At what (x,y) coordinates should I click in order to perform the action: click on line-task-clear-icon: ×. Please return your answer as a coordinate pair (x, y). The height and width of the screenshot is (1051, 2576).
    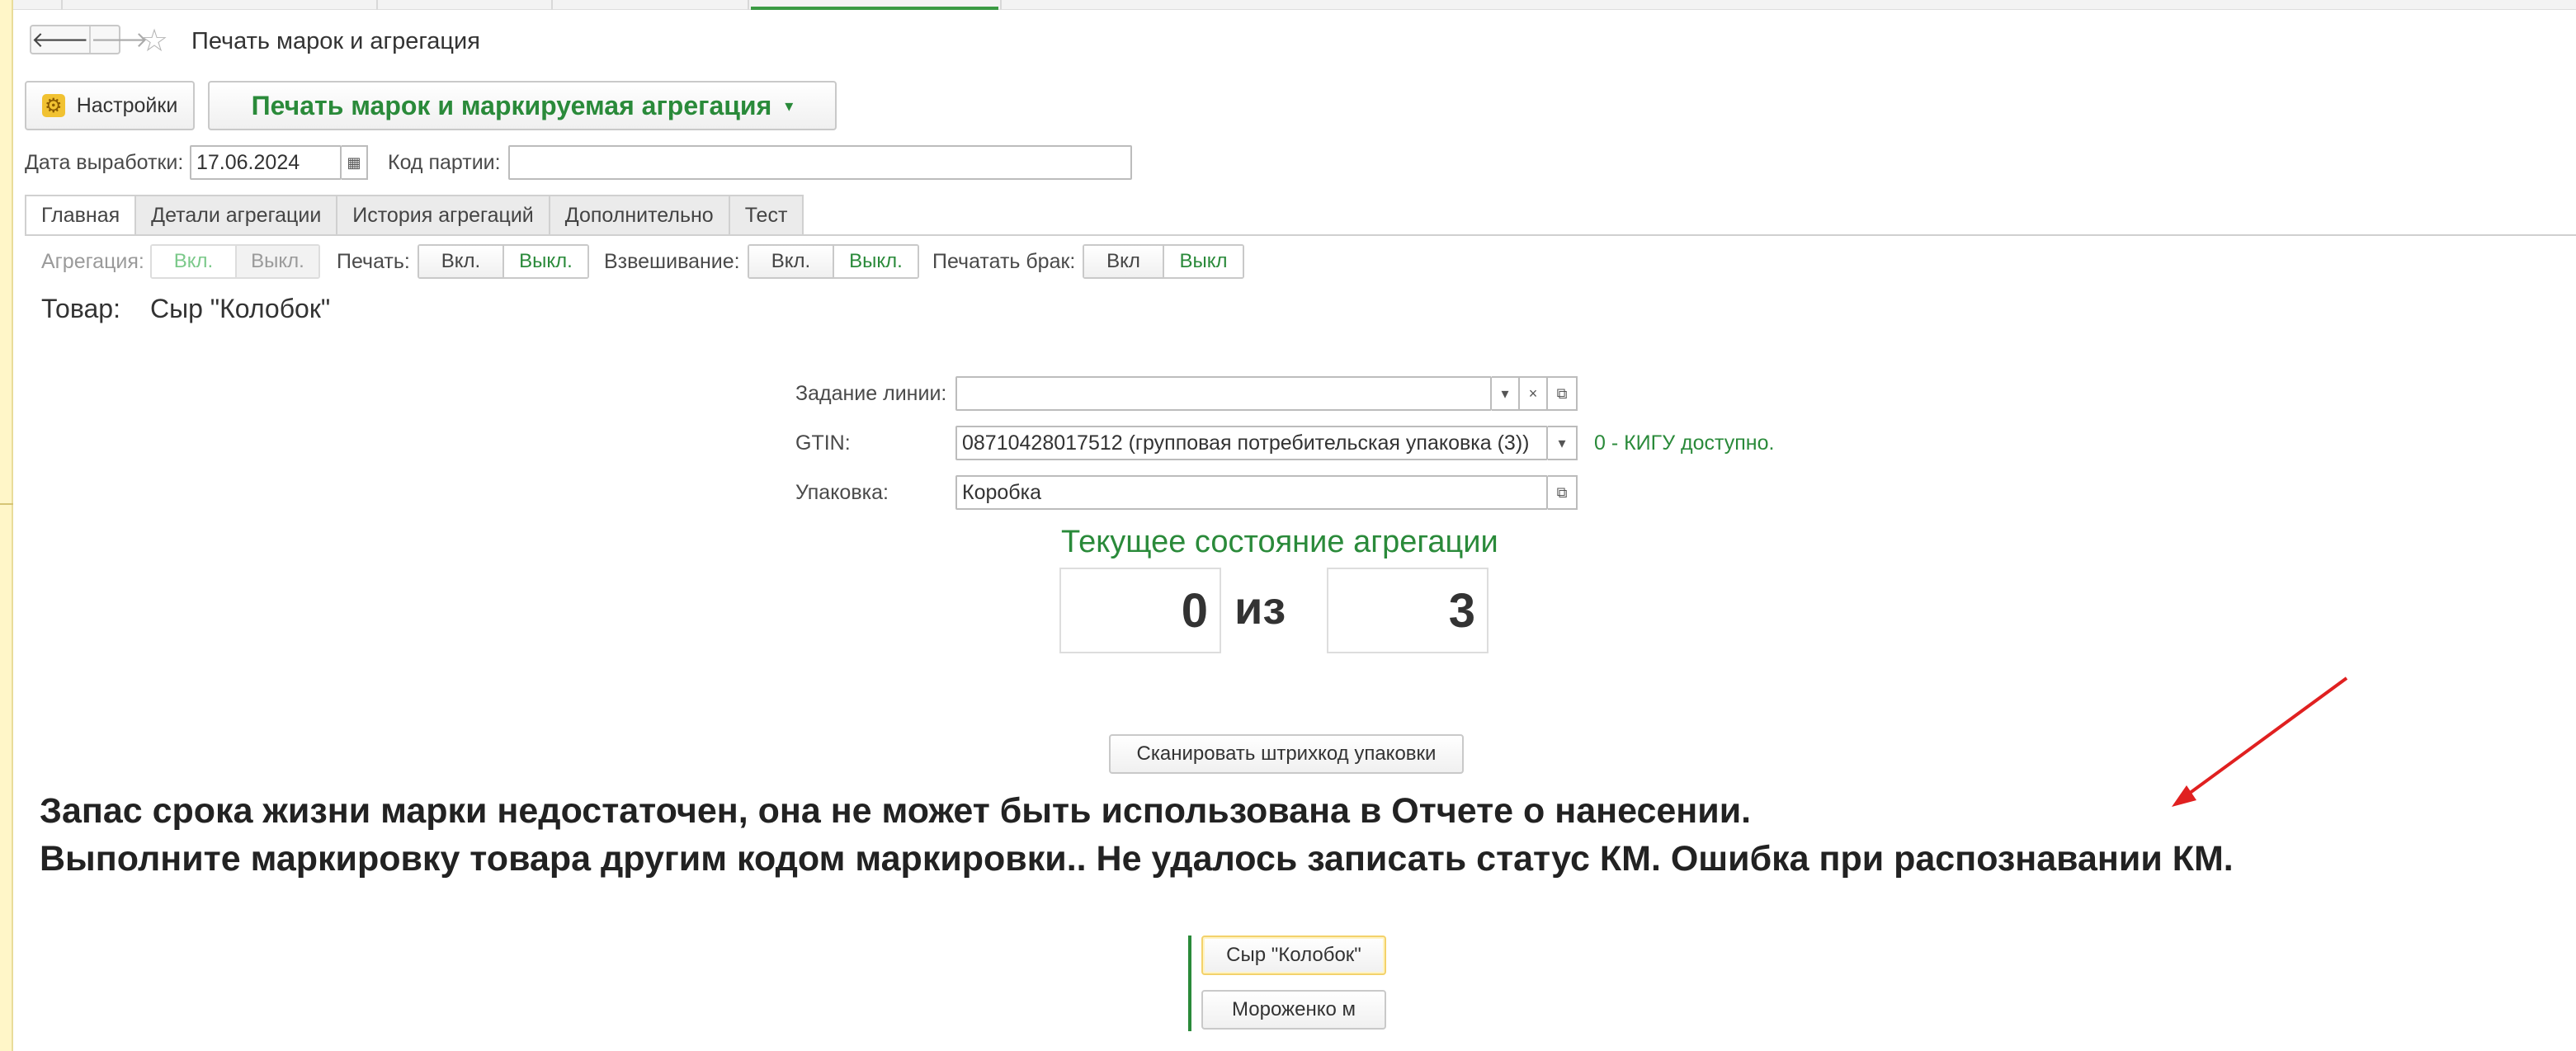
    Looking at the image, I should click on (1534, 393).